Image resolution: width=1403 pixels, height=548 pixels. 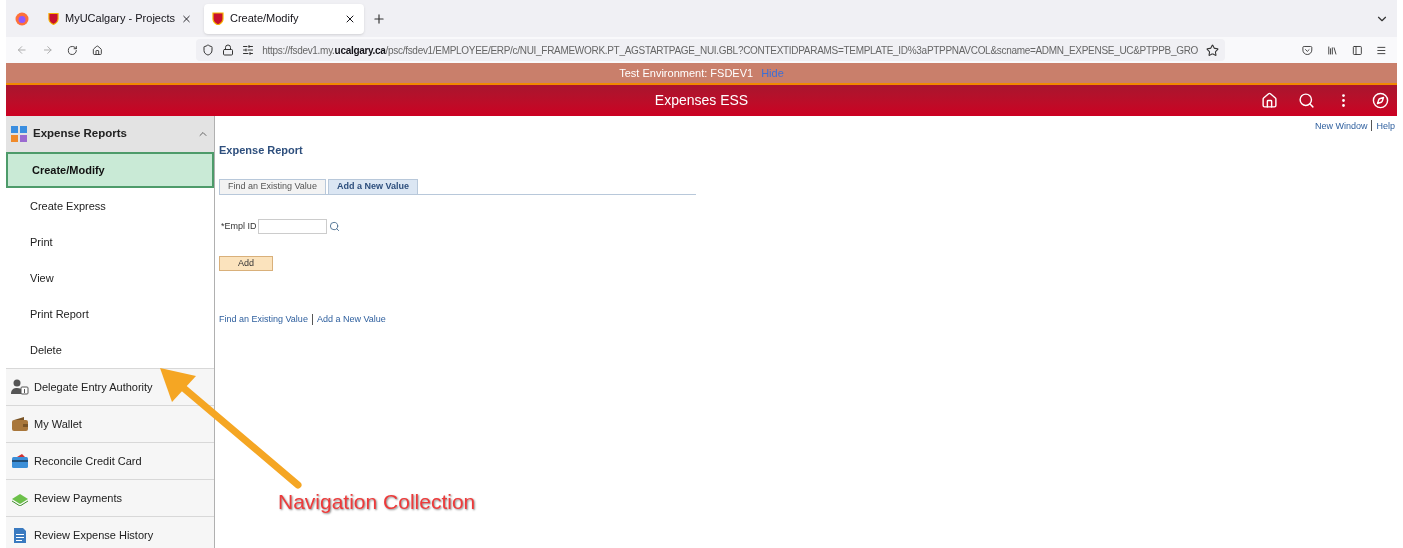 What do you see at coordinates (228, 50) in the screenshot?
I see `lock-icon` at bounding box center [228, 50].